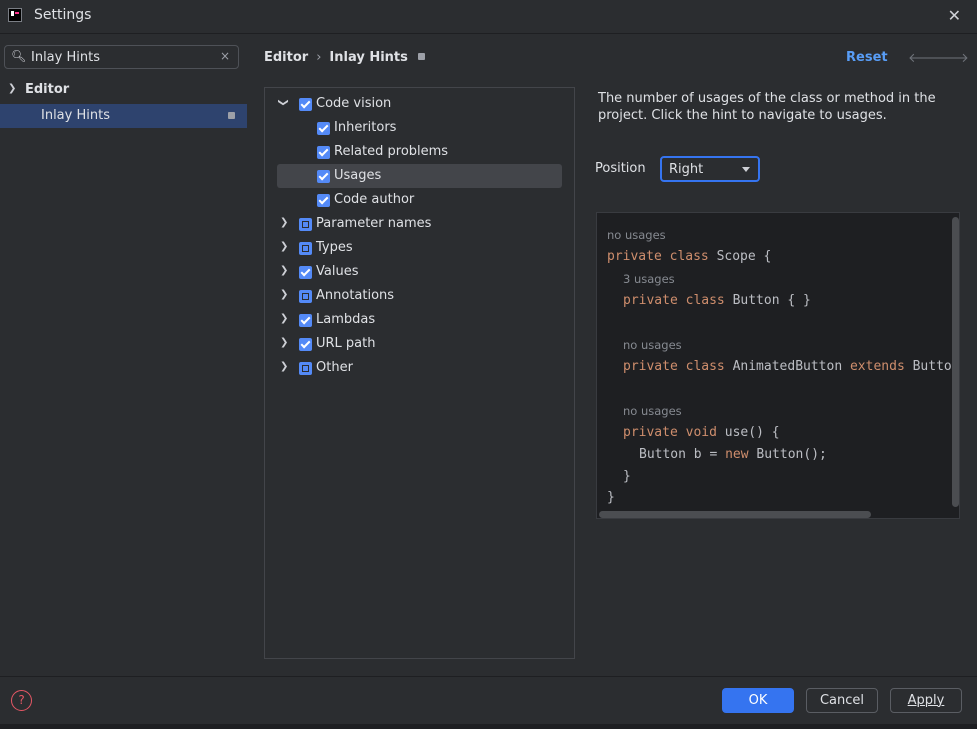 The width and height of the screenshot is (977, 729). Describe the element at coordinates (488, 700) in the screenshot. I see `dialog-footer: ? OK Cancel Apply` at that location.